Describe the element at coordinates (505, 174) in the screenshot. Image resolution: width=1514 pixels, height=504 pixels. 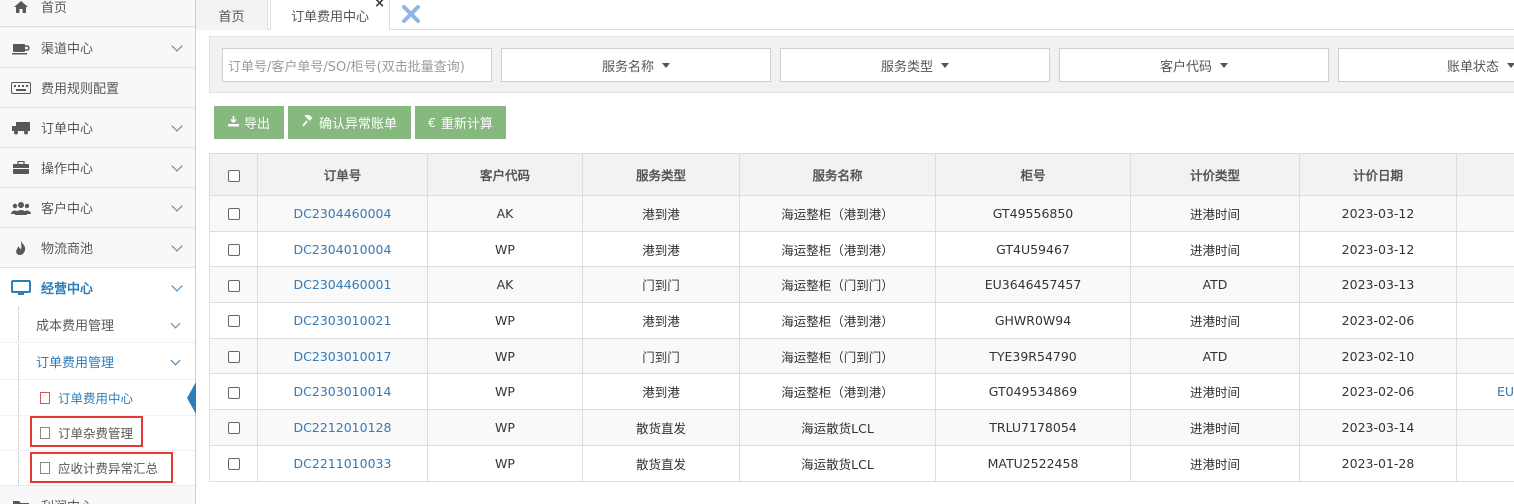
I see `column-header: 客户代码` at that location.